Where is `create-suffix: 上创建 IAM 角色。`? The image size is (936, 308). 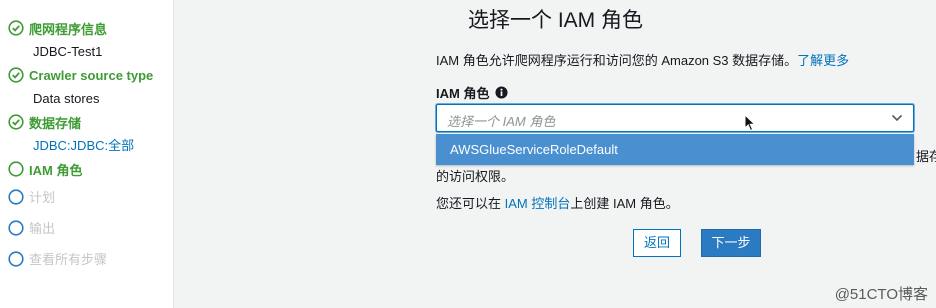 create-suffix: 上创建 IAM 角色。 is located at coordinates (624, 203).